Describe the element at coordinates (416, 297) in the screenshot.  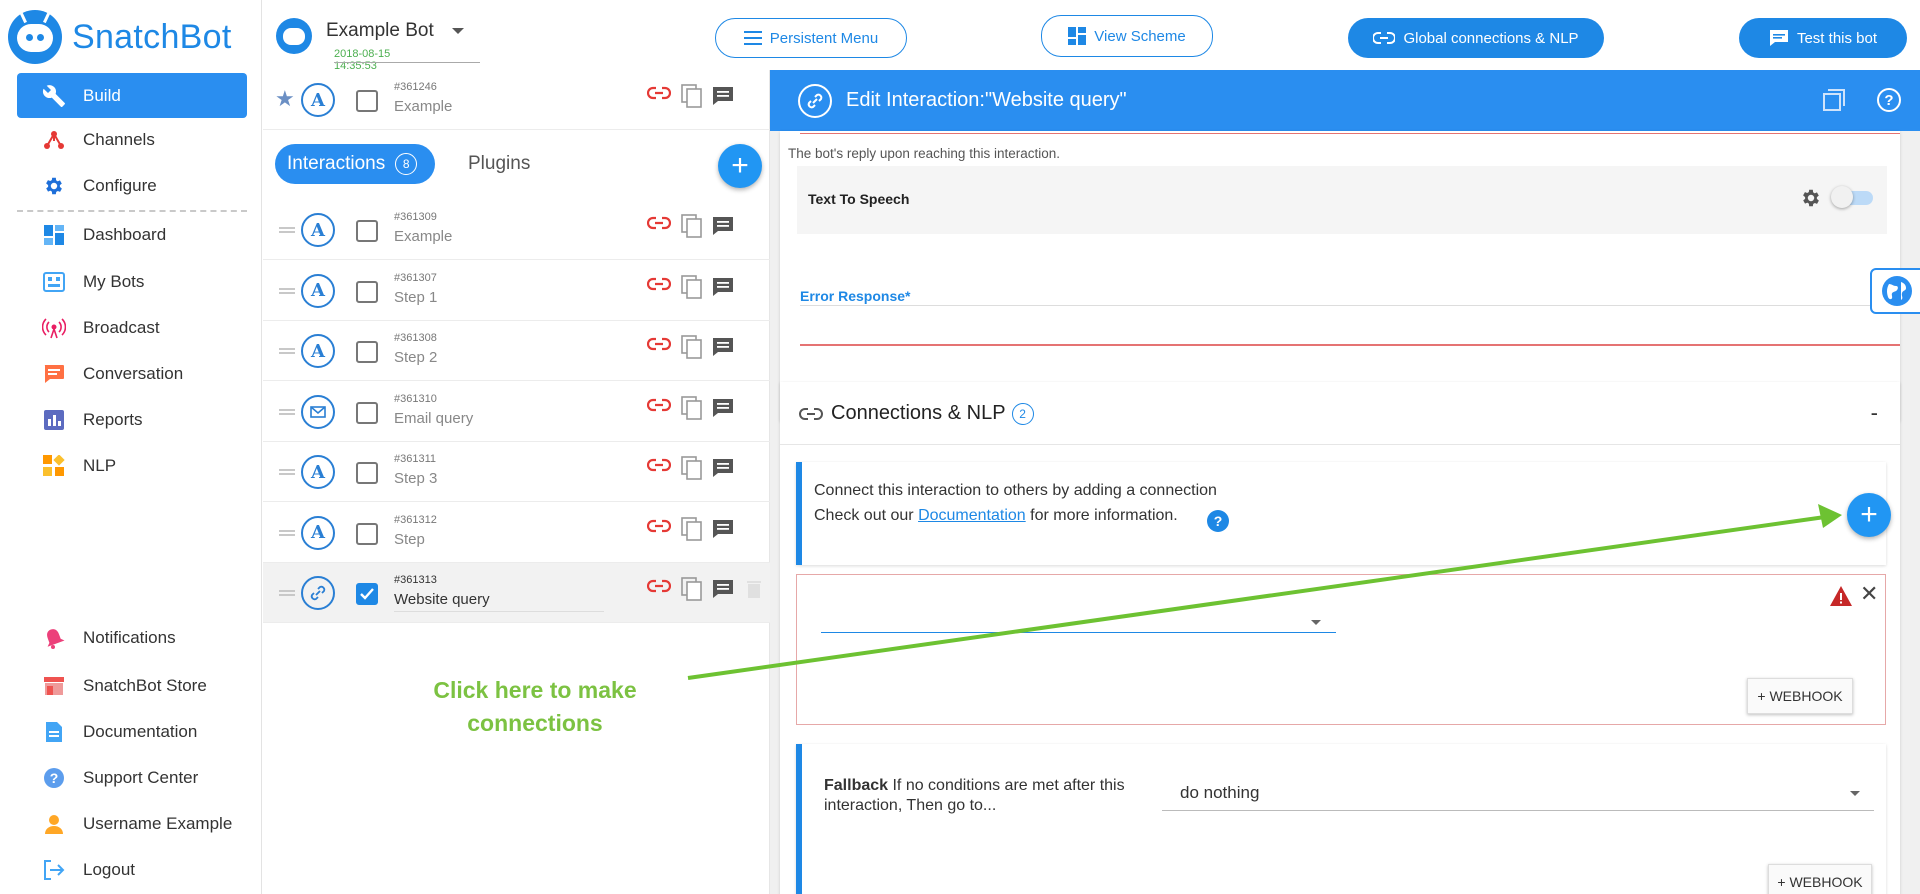
I see `interaction-name: Step 1` at that location.